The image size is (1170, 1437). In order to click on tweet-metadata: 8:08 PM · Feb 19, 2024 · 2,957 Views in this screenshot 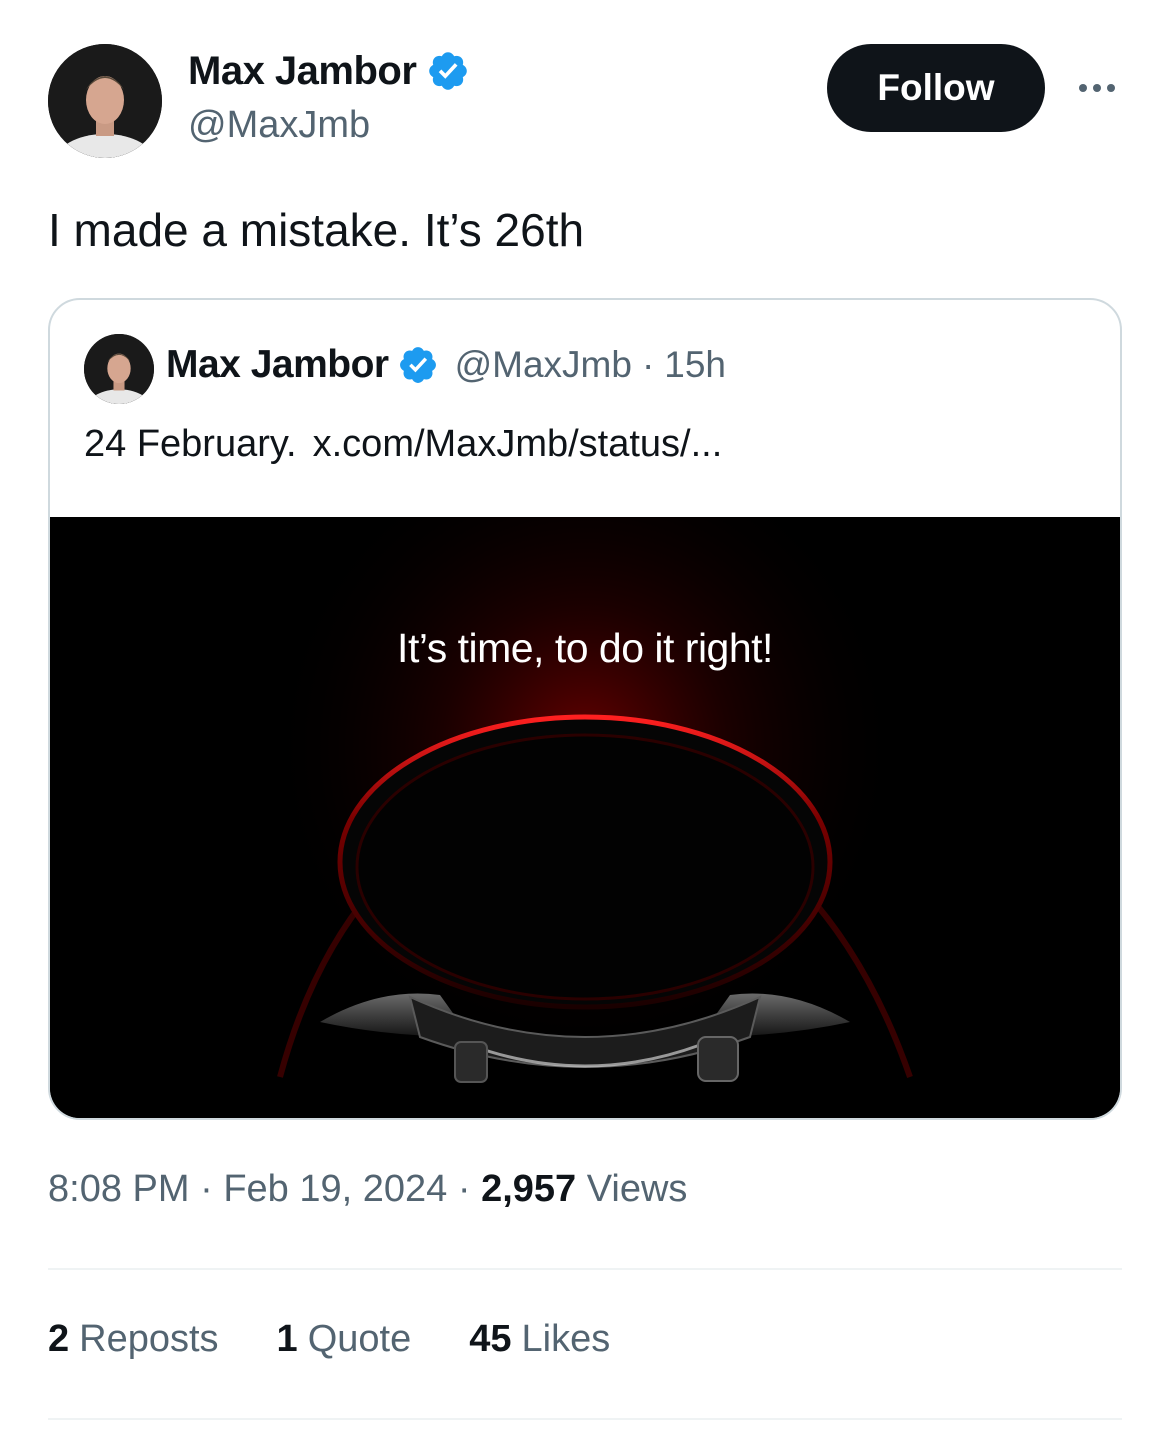, I will do `click(367, 1189)`.